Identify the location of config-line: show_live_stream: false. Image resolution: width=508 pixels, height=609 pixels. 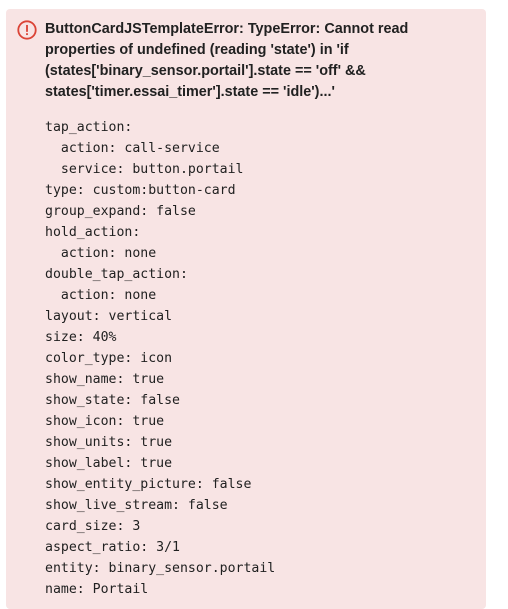
(136, 505).